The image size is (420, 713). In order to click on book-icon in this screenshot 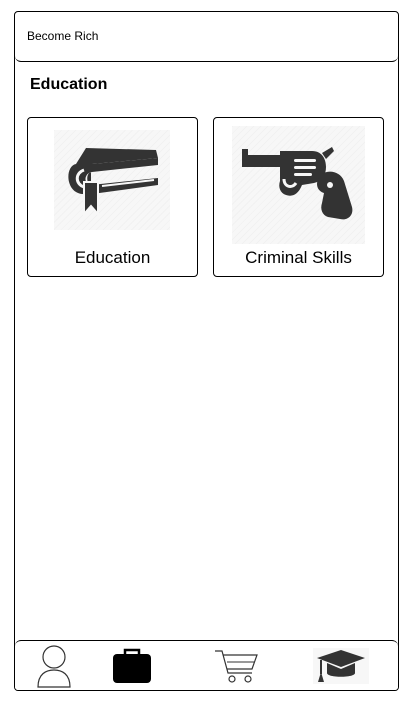, I will do `click(113, 182)`.